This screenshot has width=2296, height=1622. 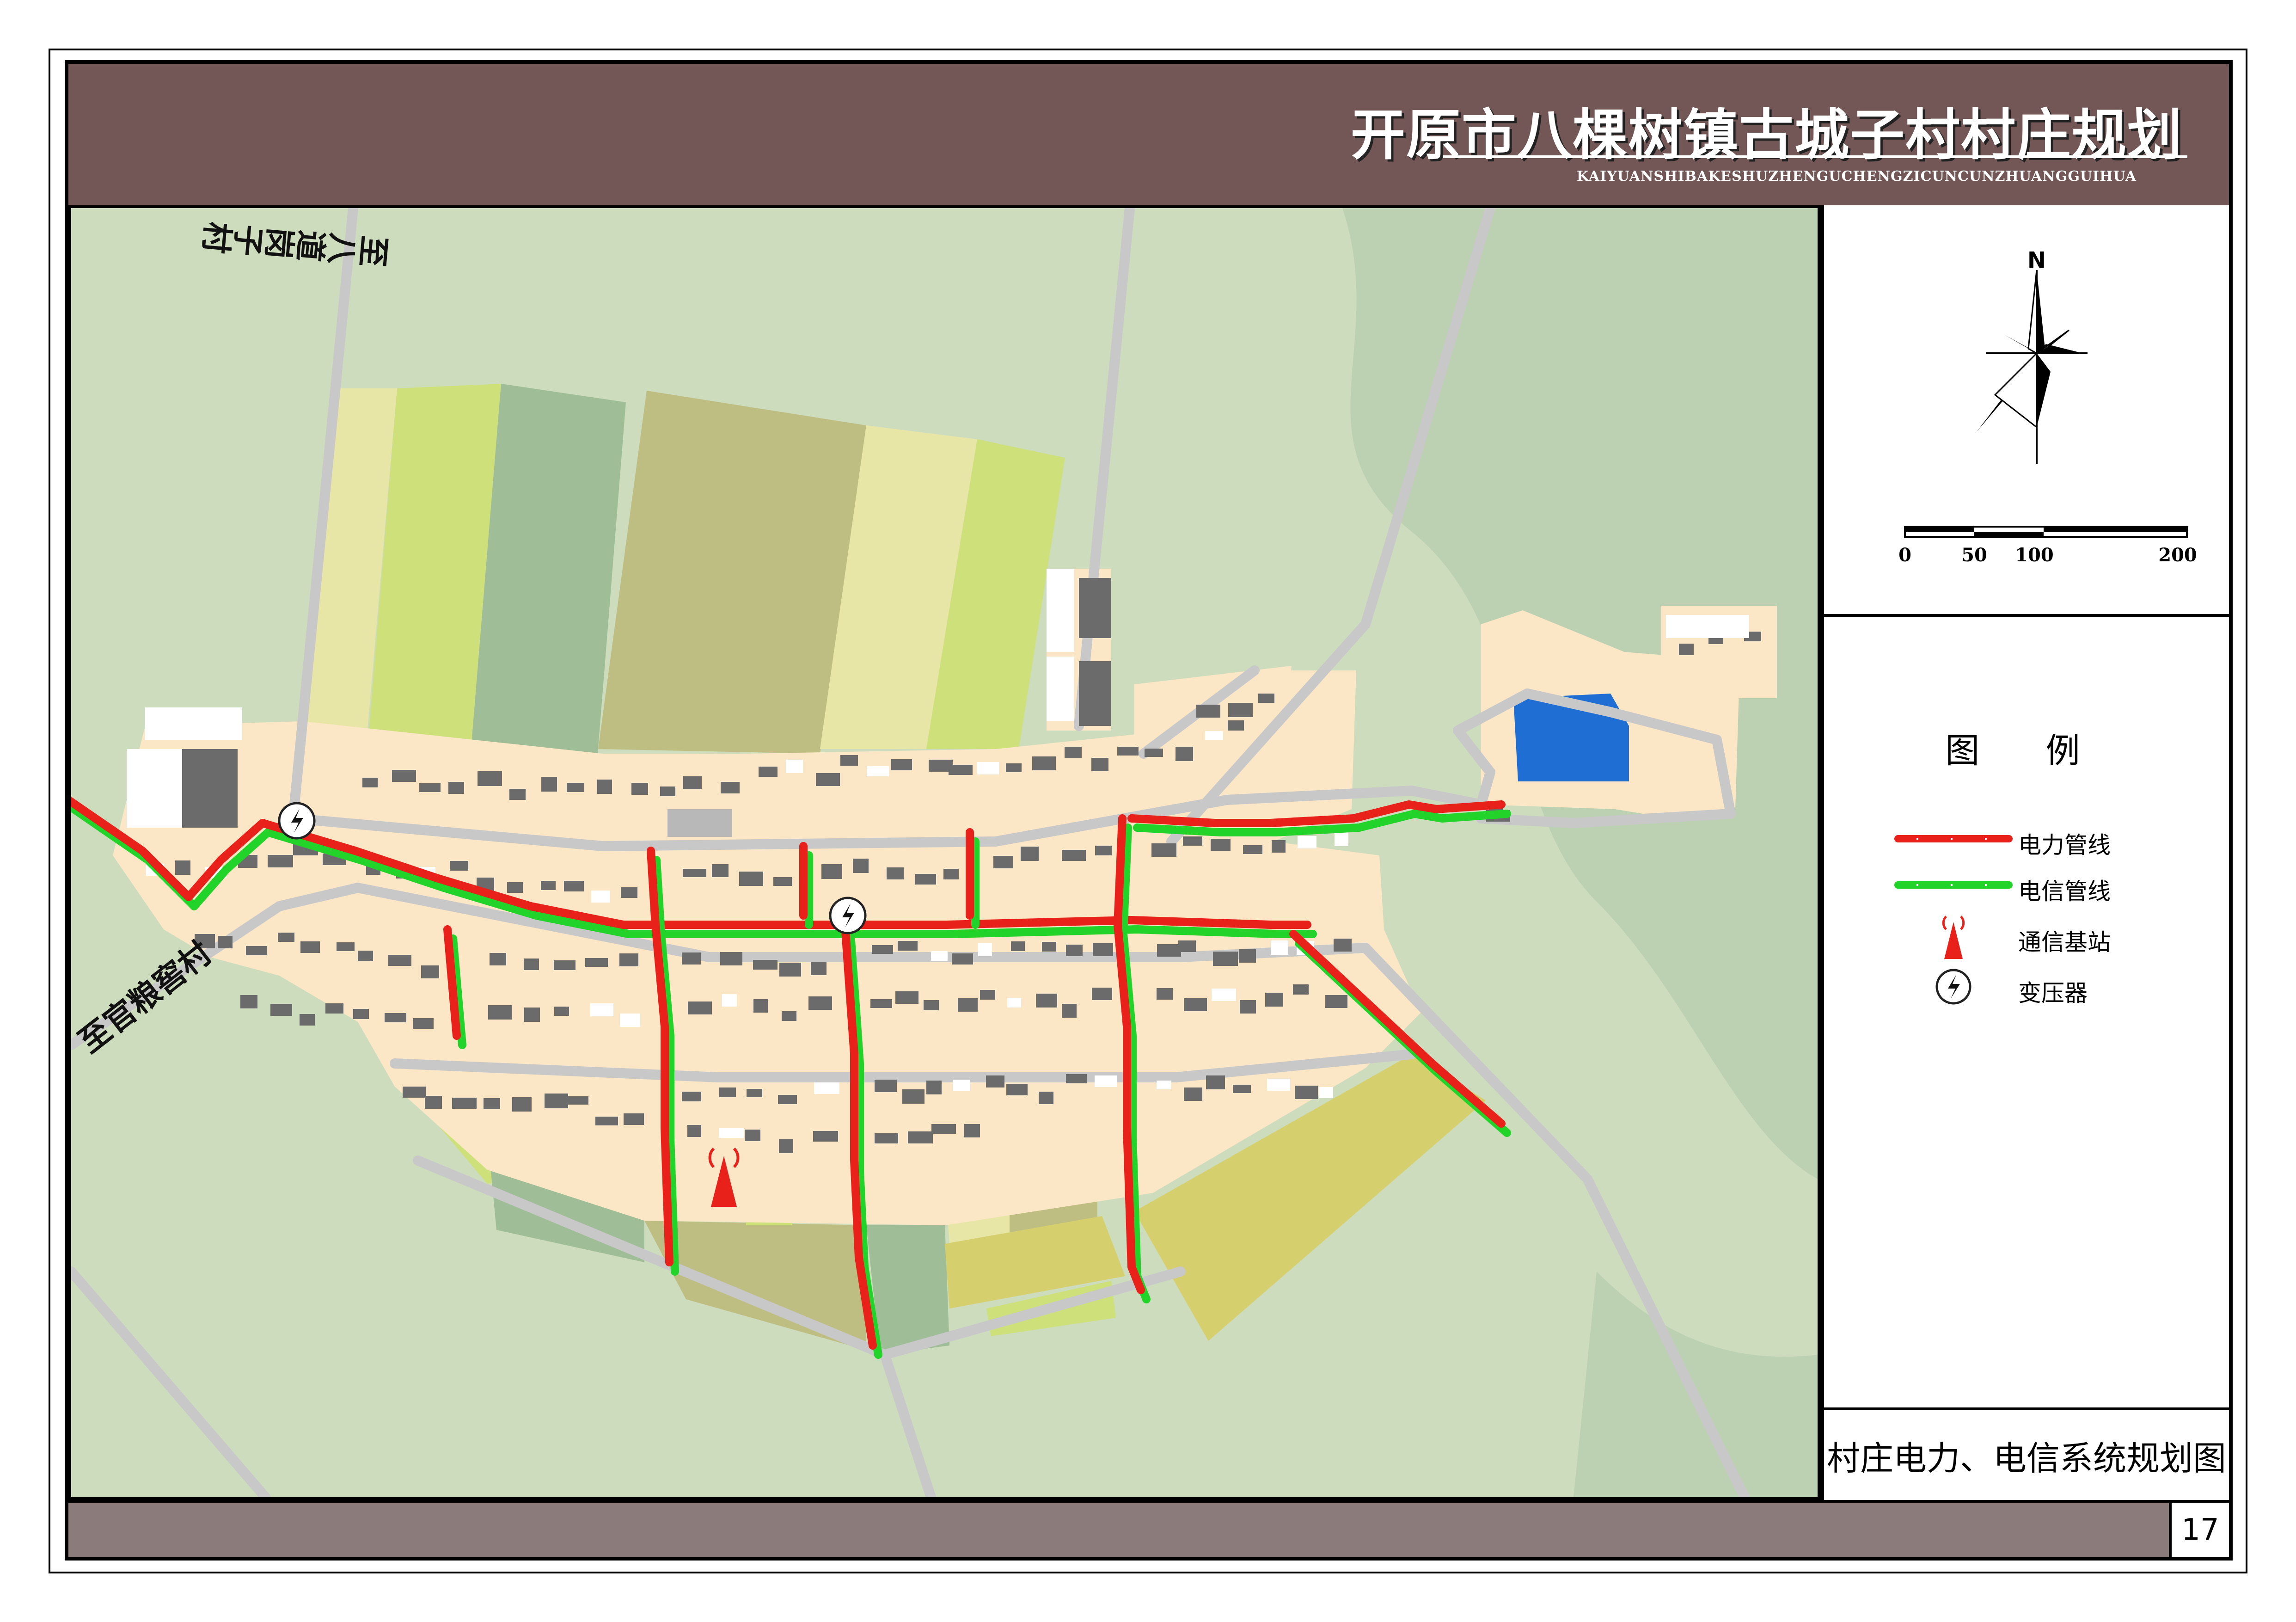 What do you see at coordinates (2036, 260) in the screenshot?
I see `north-label: N` at bounding box center [2036, 260].